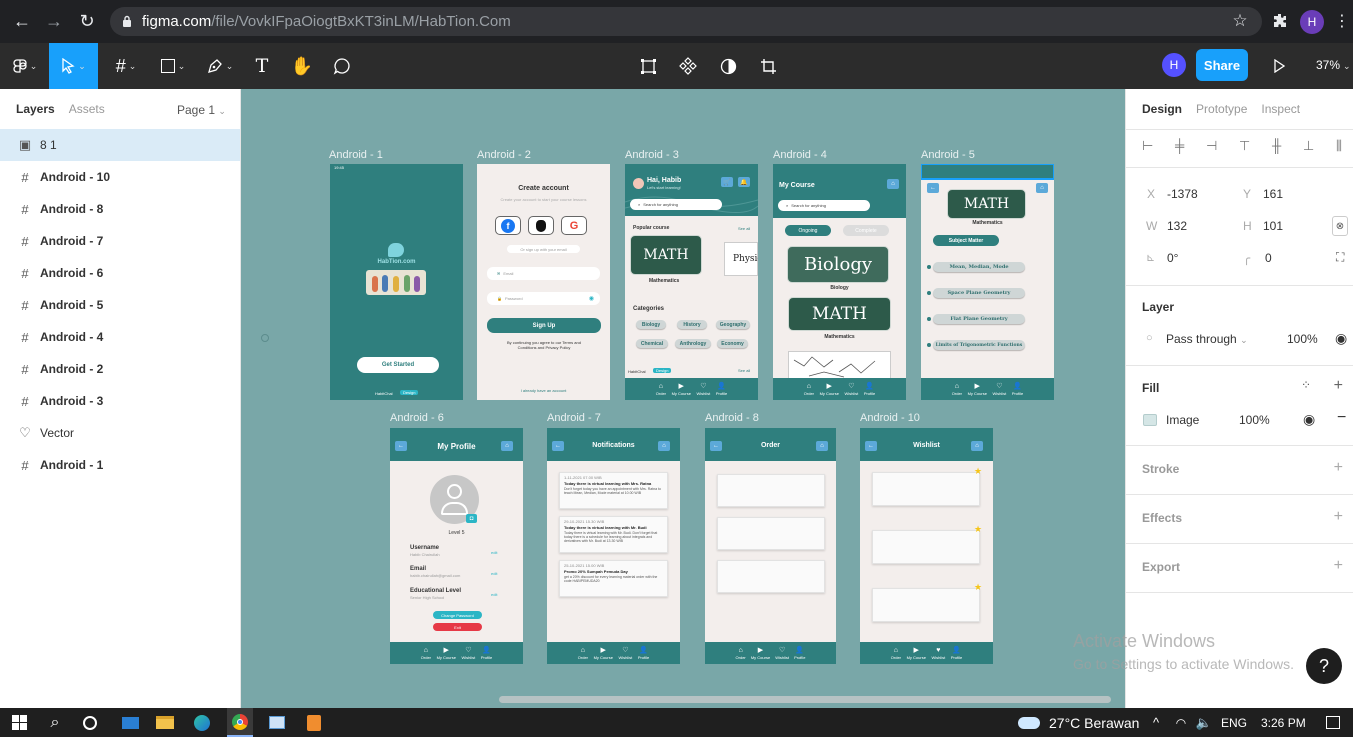 The image size is (1353, 737). Describe the element at coordinates (893, 184) in the screenshot. I see `home-icon: ⌂` at that location.